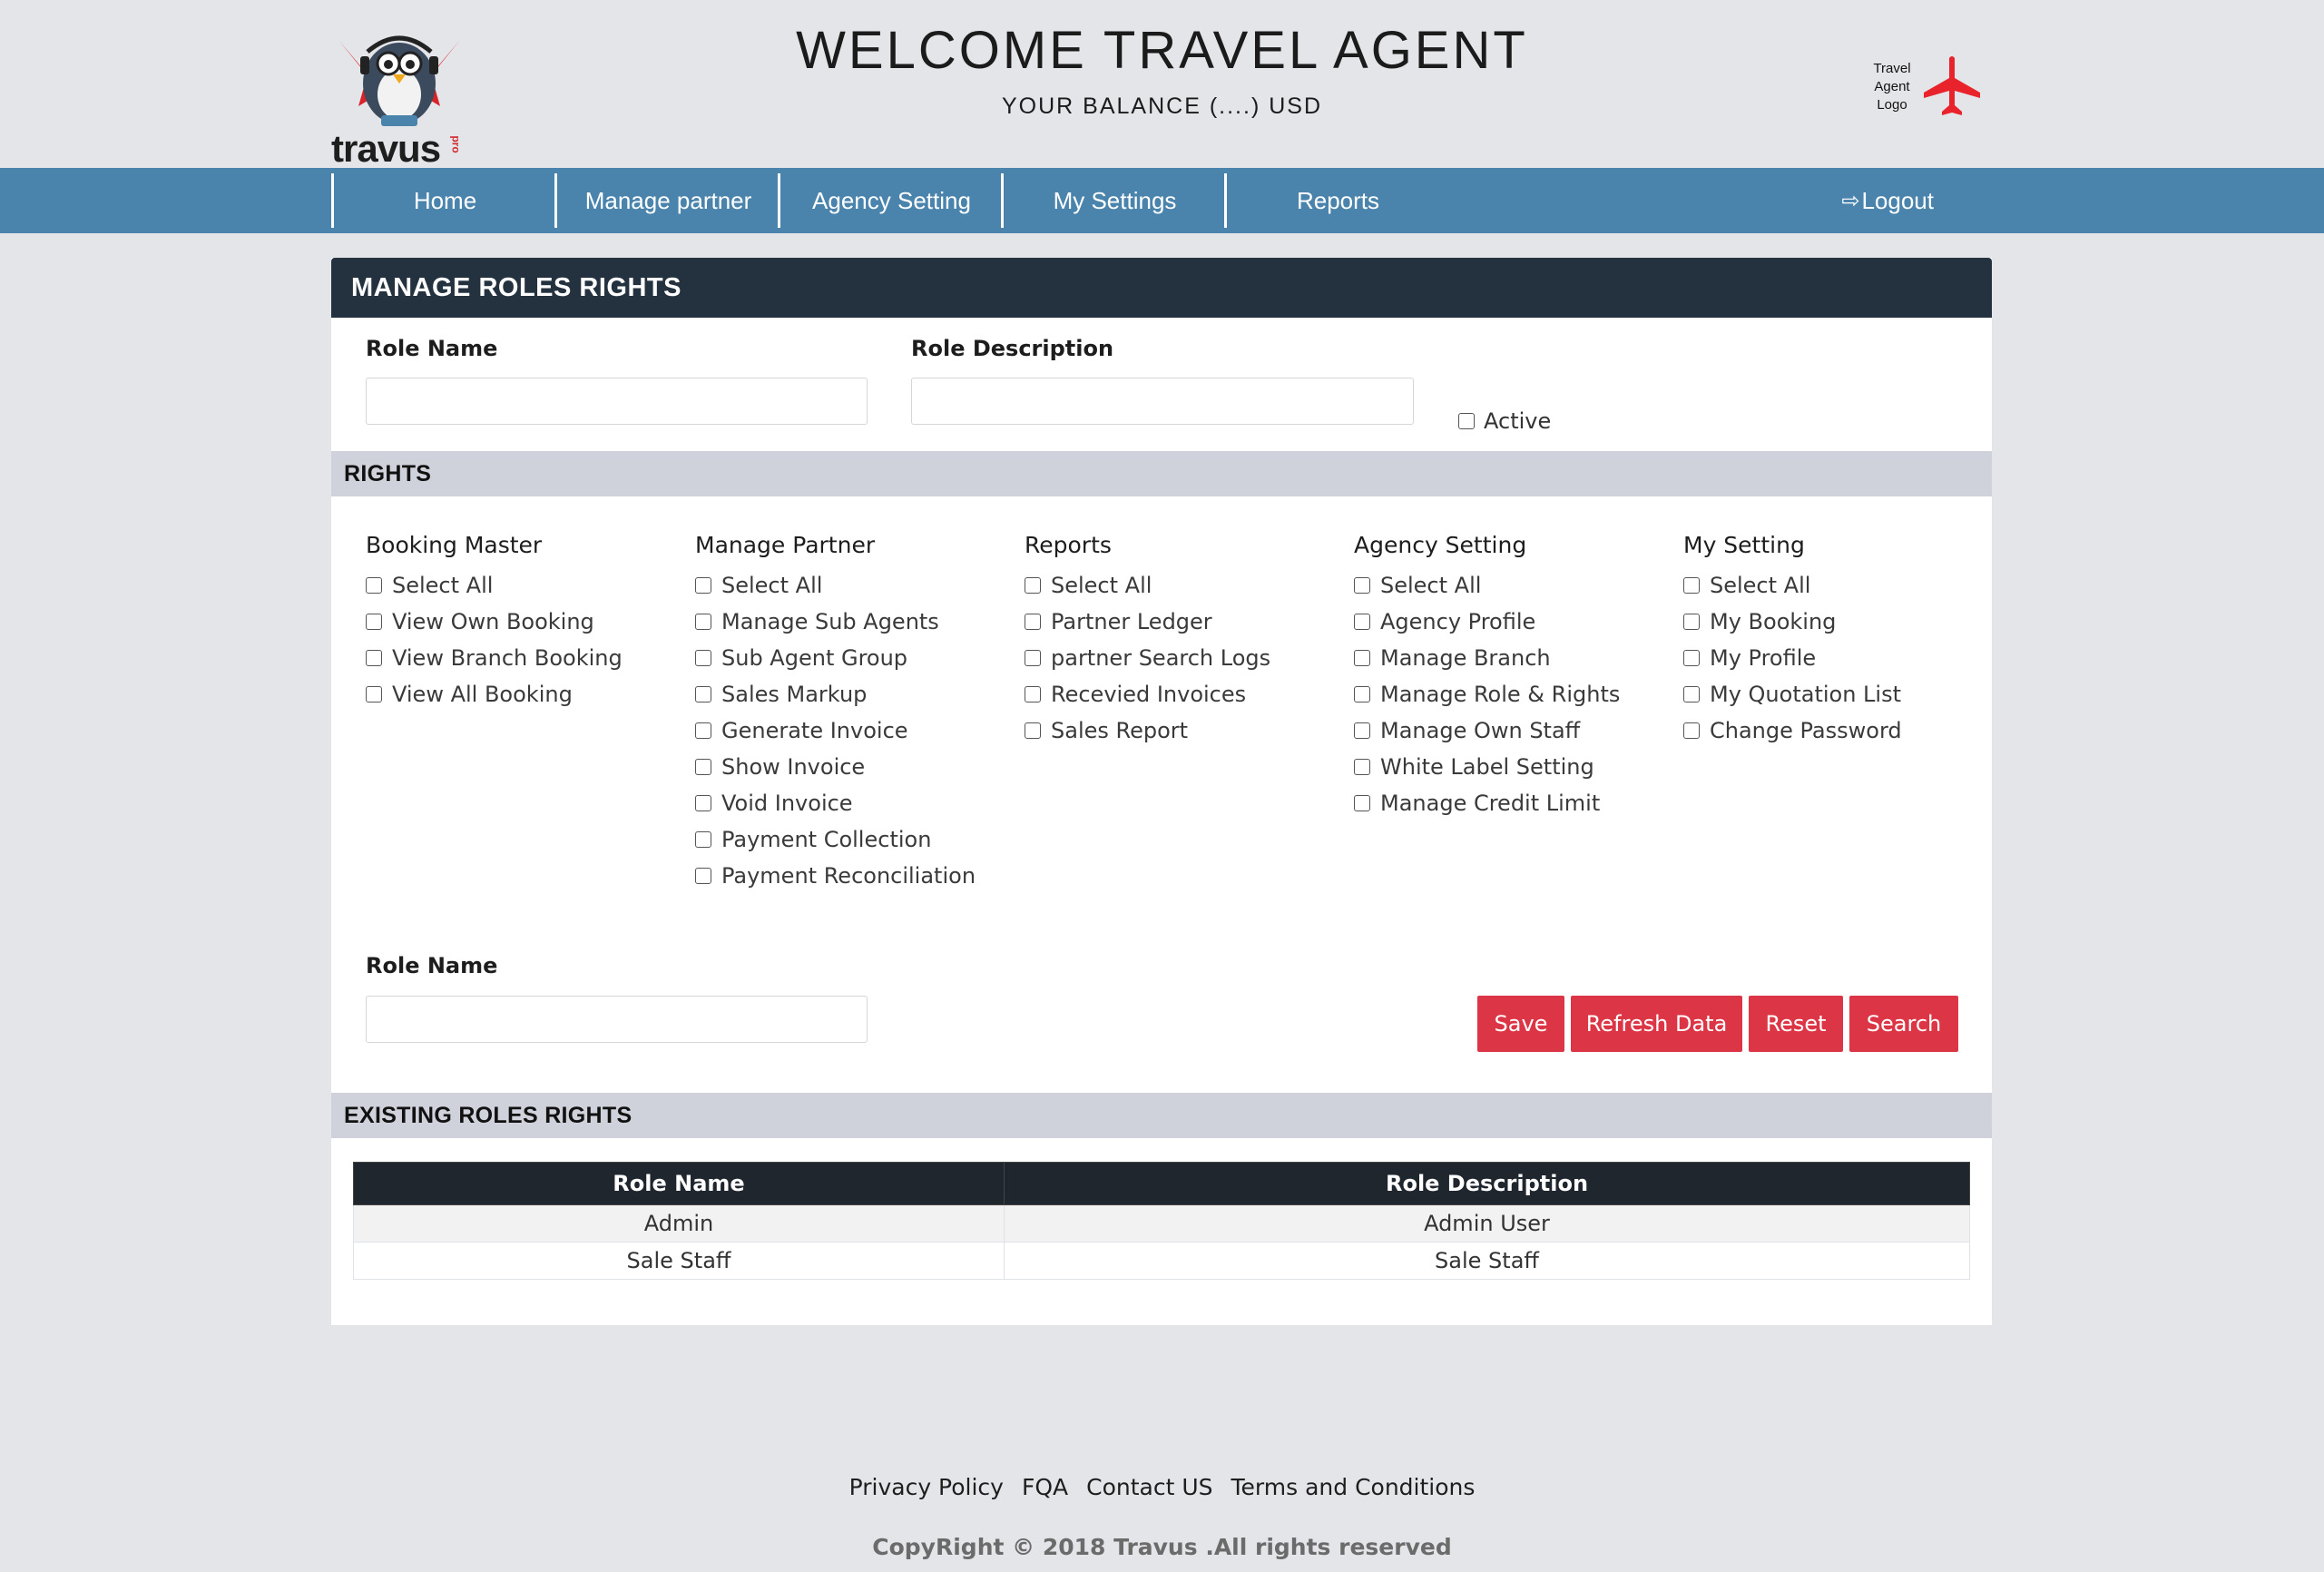 The height and width of the screenshot is (1572, 2324). I want to click on logout-link: ⇨ Logout, so click(1887, 200).